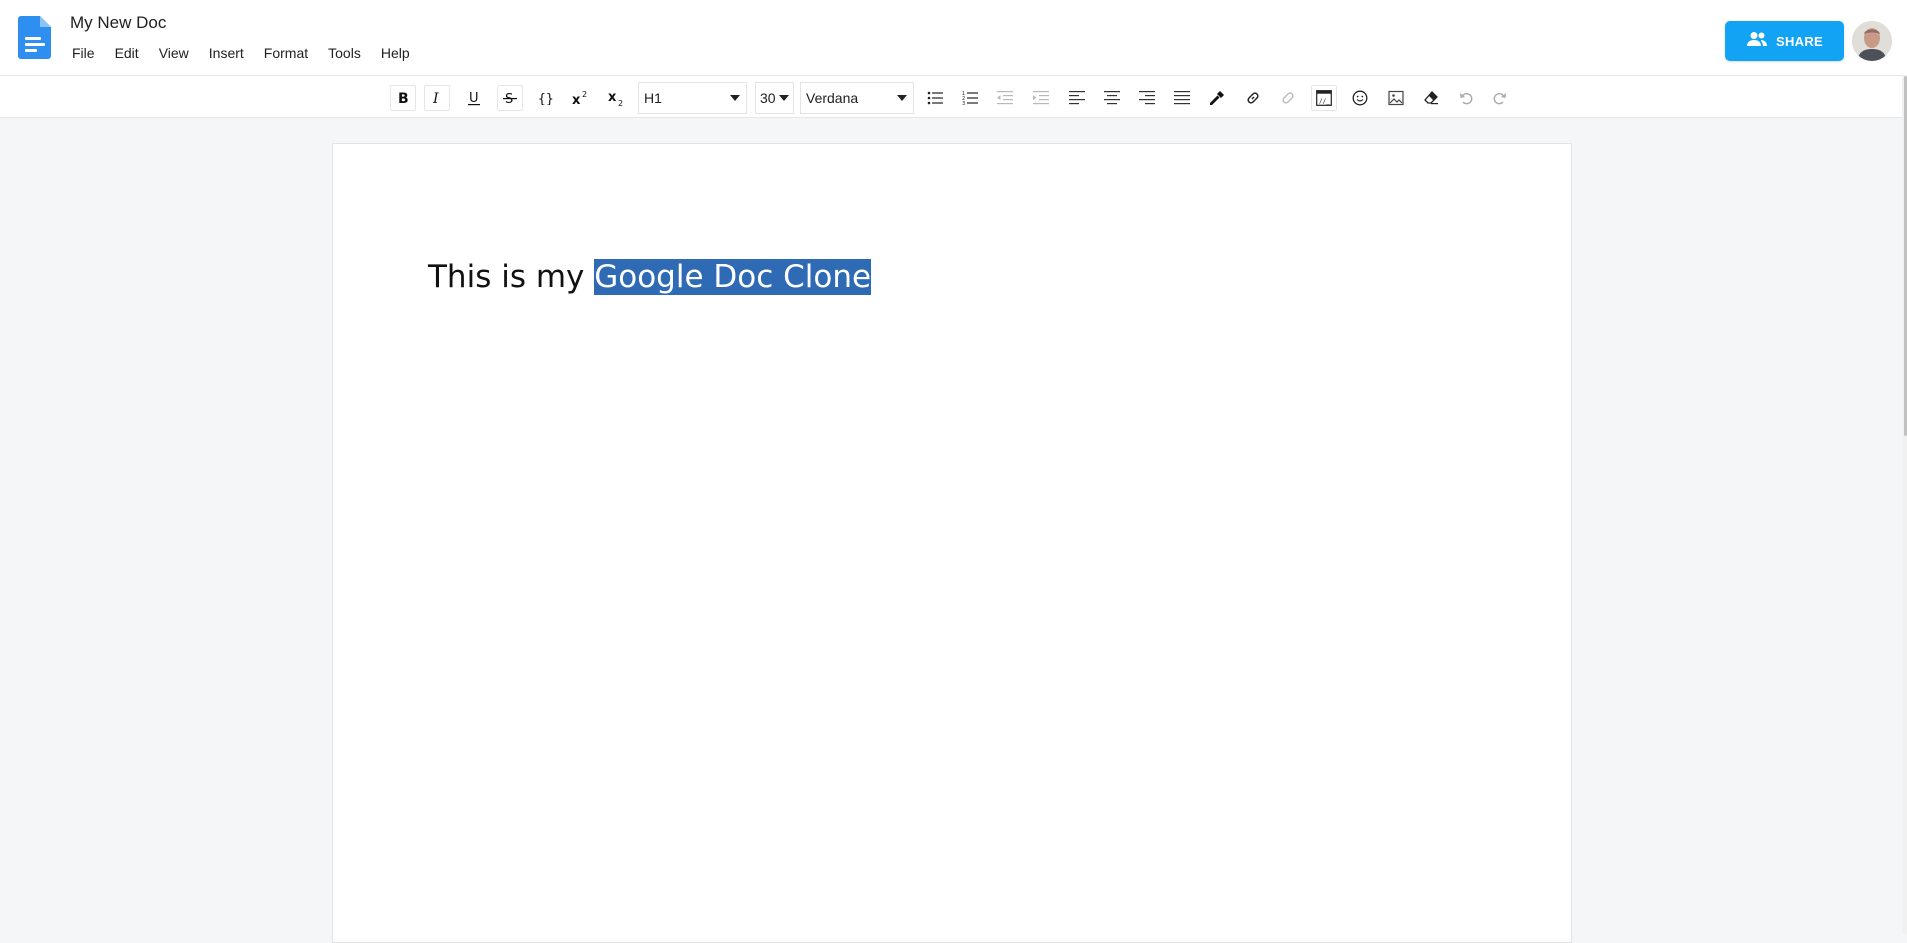 The width and height of the screenshot is (1907, 943). What do you see at coordinates (510, 98) in the screenshot?
I see `strikethrough-button: S` at bounding box center [510, 98].